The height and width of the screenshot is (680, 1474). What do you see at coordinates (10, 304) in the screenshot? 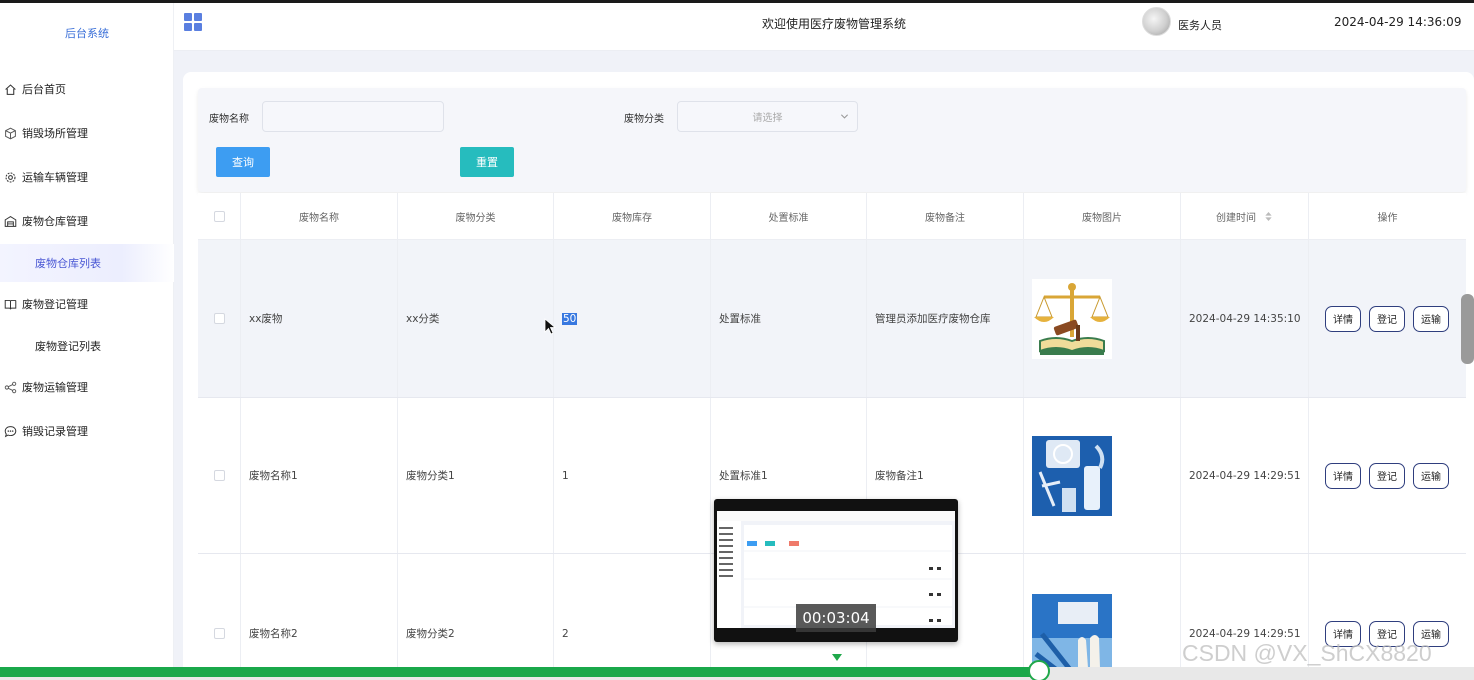
I see `book-icon` at bounding box center [10, 304].